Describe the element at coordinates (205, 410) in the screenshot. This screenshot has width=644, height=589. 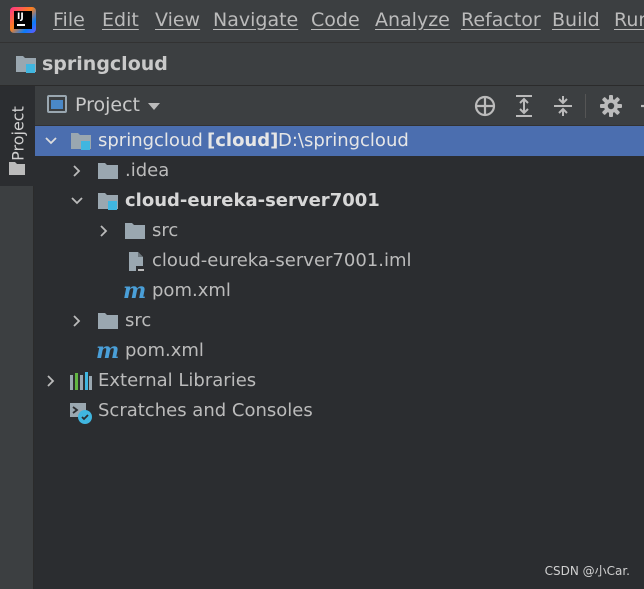
I see `tree-label-scratches: Scratches and Consoles` at that location.